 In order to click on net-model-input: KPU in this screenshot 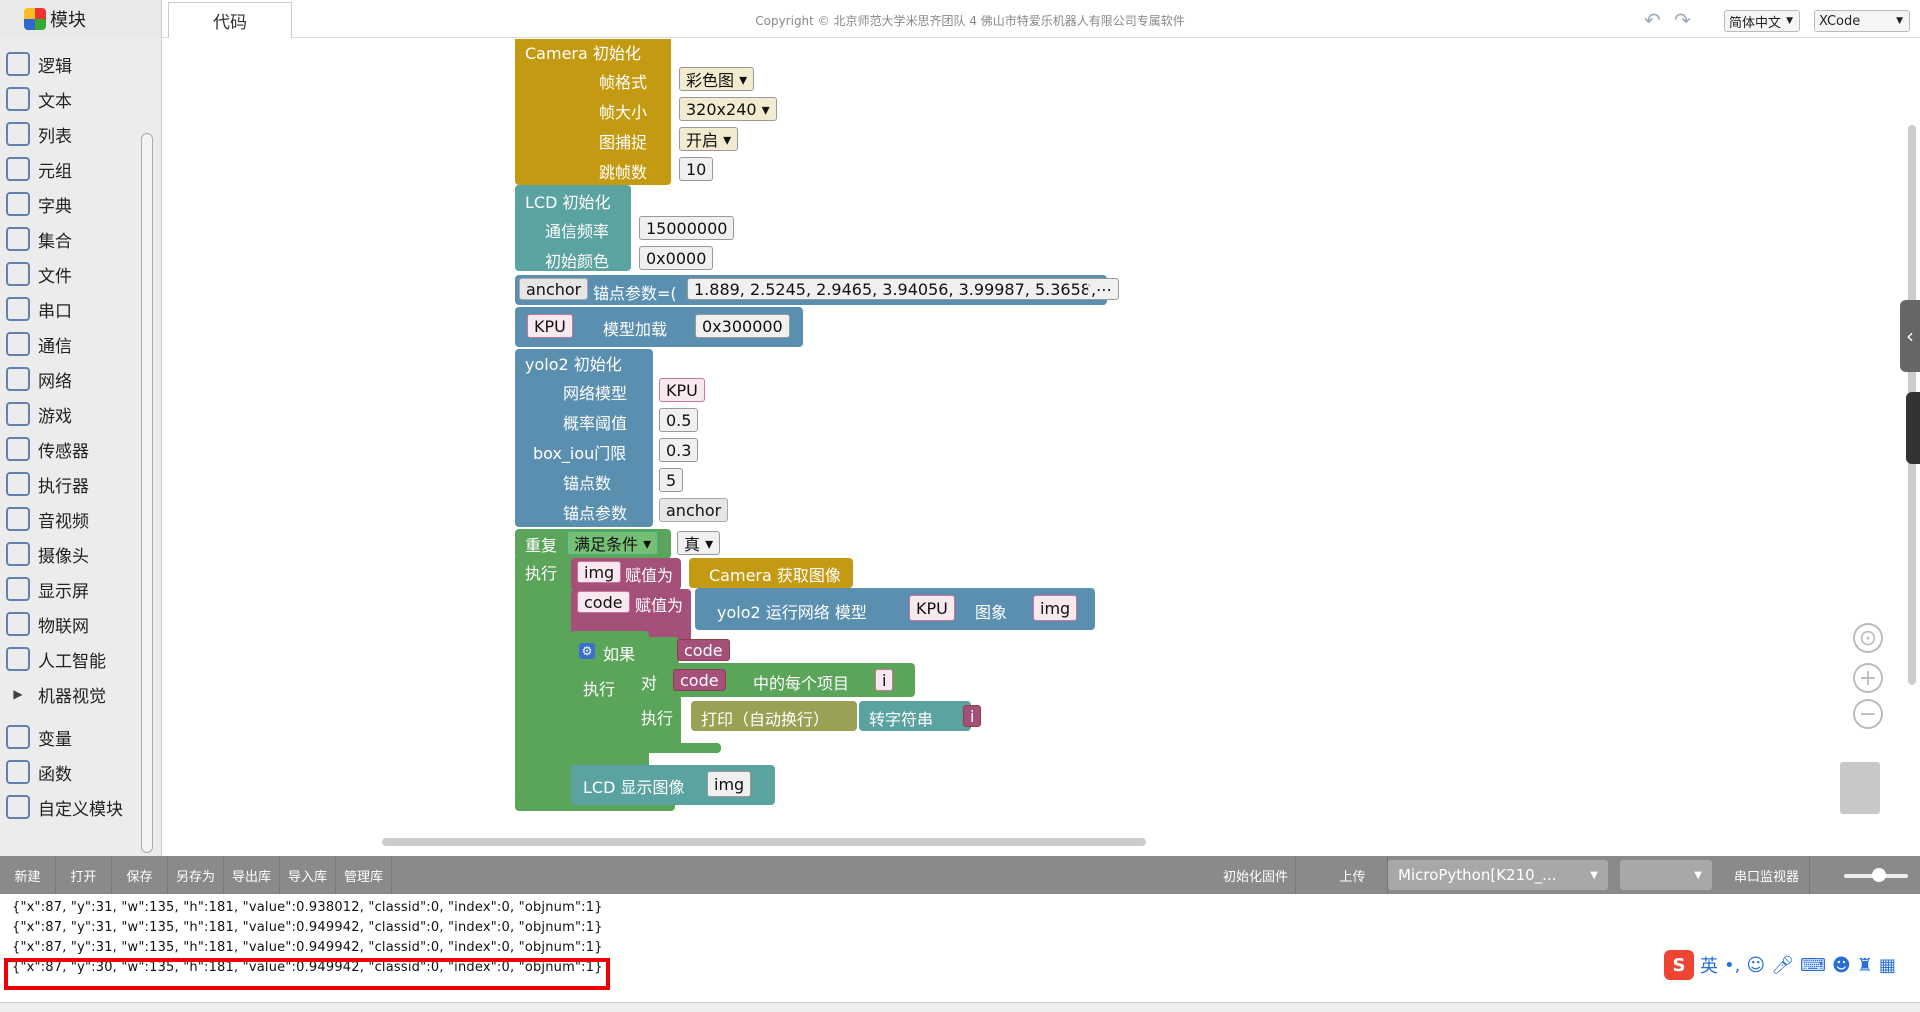, I will do `click(682, 390)`.